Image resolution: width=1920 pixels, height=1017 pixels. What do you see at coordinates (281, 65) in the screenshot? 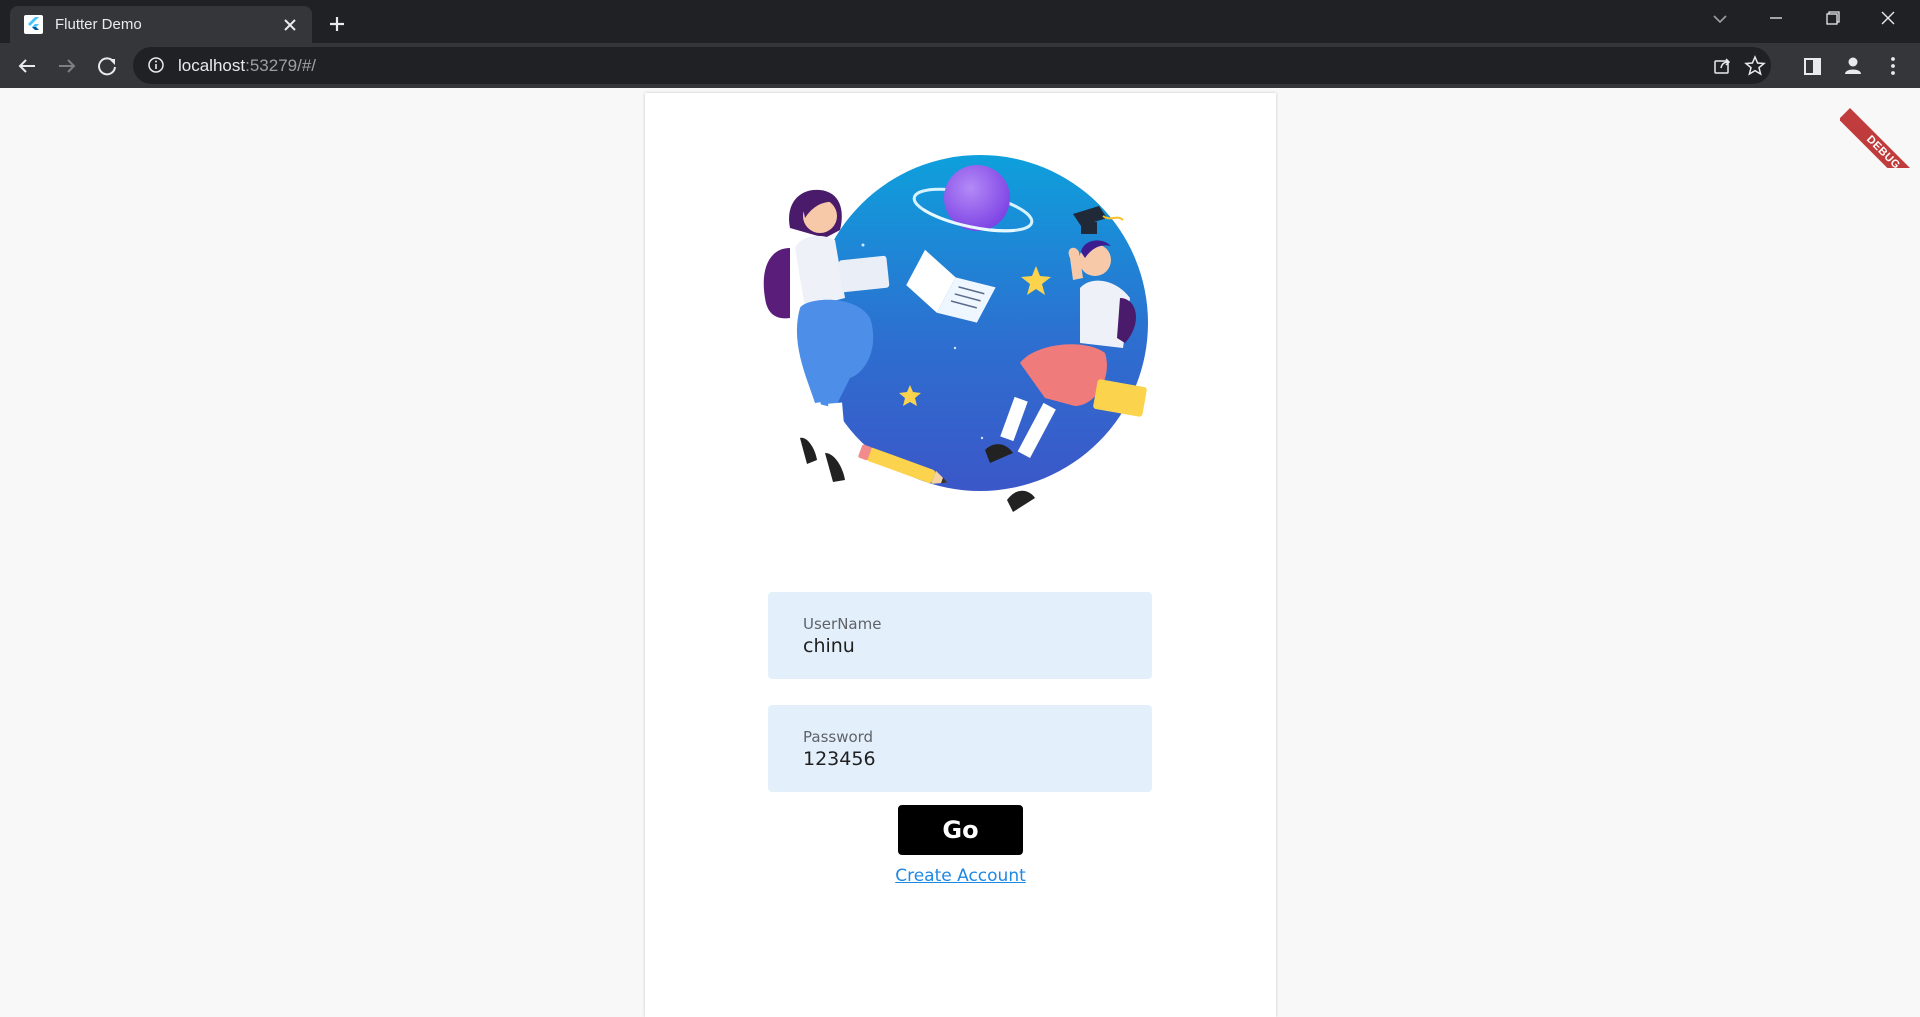
I see `url-path: :53279/#/` at bounding box center [281, 65].